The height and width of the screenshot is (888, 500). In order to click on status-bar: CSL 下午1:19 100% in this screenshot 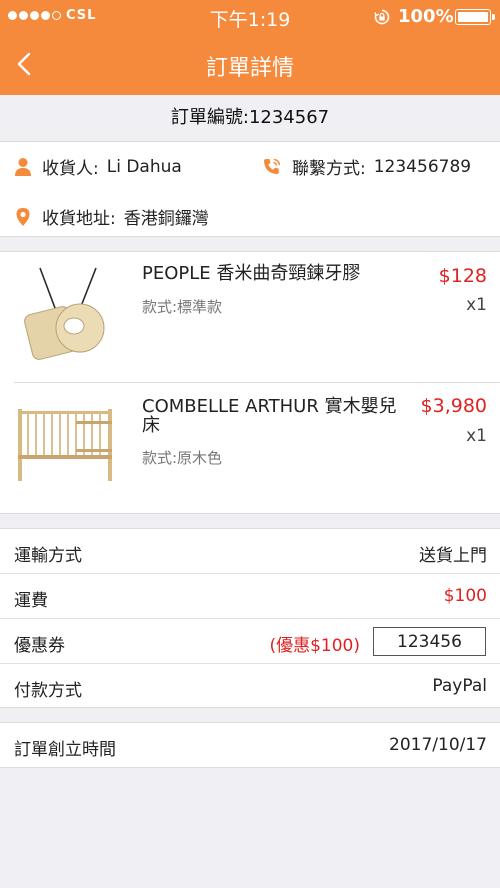, I will do `click(250, 17)`.